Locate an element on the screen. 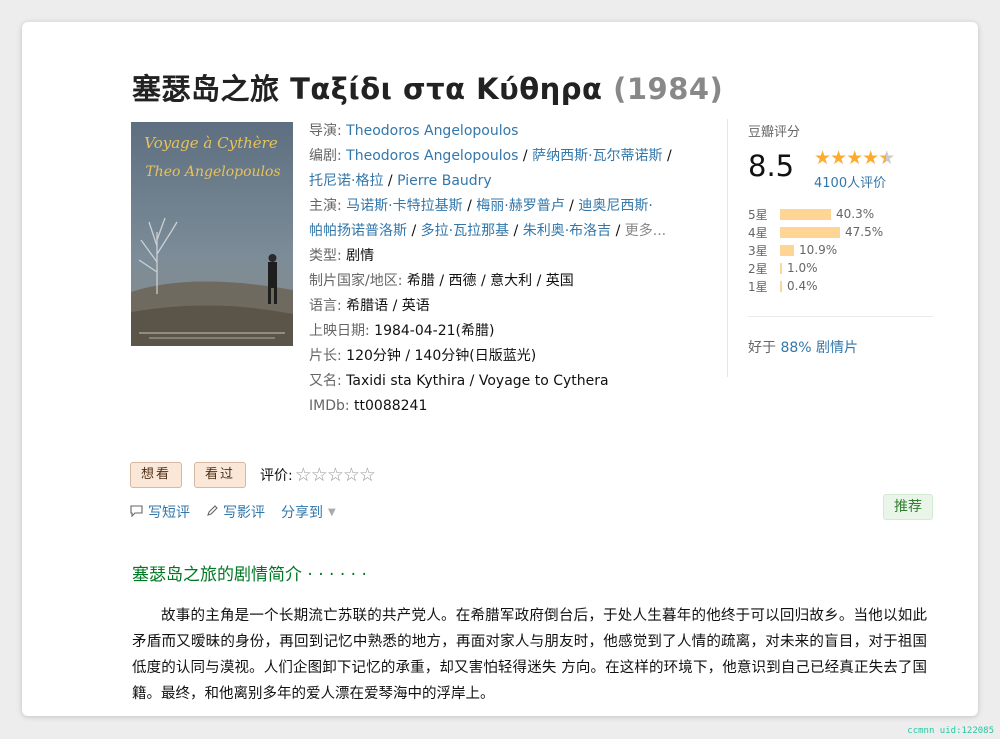 The width and height of the screenshot is (1000, 739). info-runtime: 片长: 120分钟 / 140分钟(日版蓝光) is located at coordinates (509, 356).